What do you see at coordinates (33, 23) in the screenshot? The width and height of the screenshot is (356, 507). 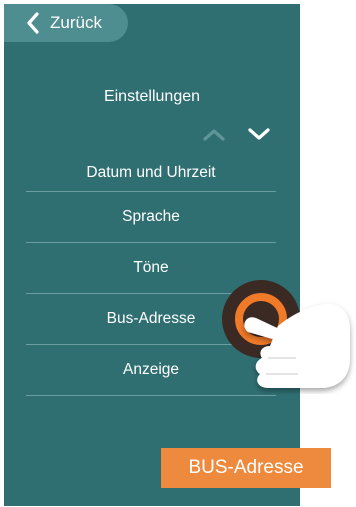 I see `chevron-left-icon` at bounding box center [33, 23].